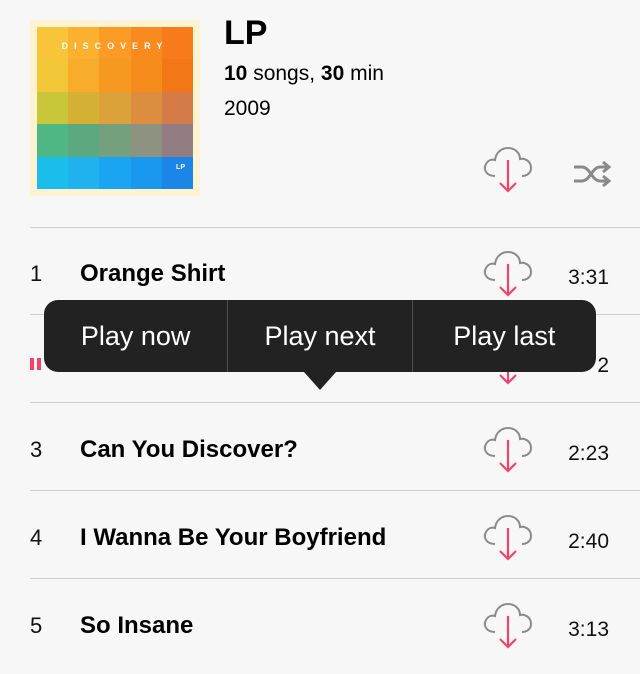 Image resolution: width=640 pixels, height=674 pixels. Describe the element at coordinates (36, 537) in the screenshot. I see `track-number: 4` at that location.